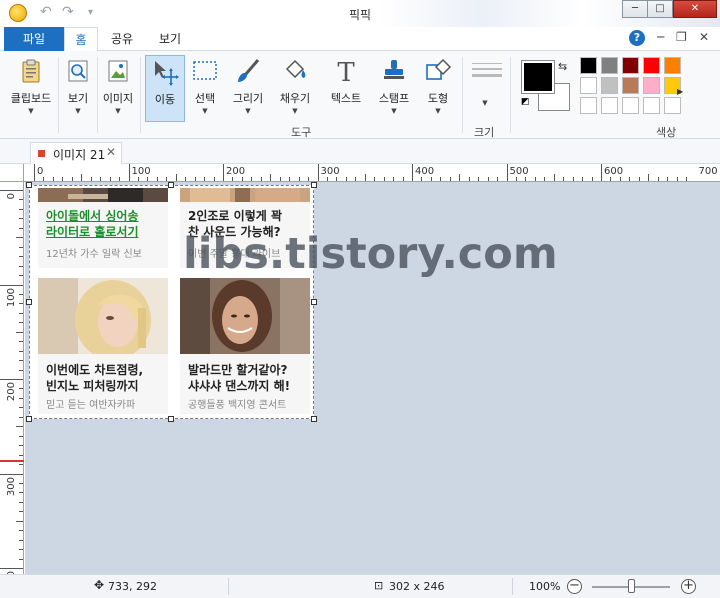 Image resolution: width=720 pixels, height=598 pixels. I want to click on clipboard-button: 클립보드 ▼, so click(31, 88).